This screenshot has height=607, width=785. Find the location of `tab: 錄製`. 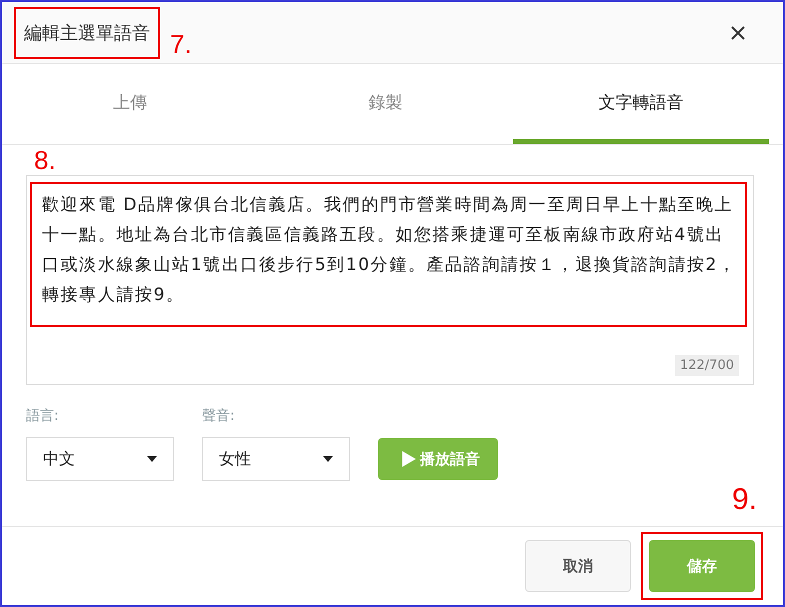

tab: 錄製 is located at coordinates (386, 104).